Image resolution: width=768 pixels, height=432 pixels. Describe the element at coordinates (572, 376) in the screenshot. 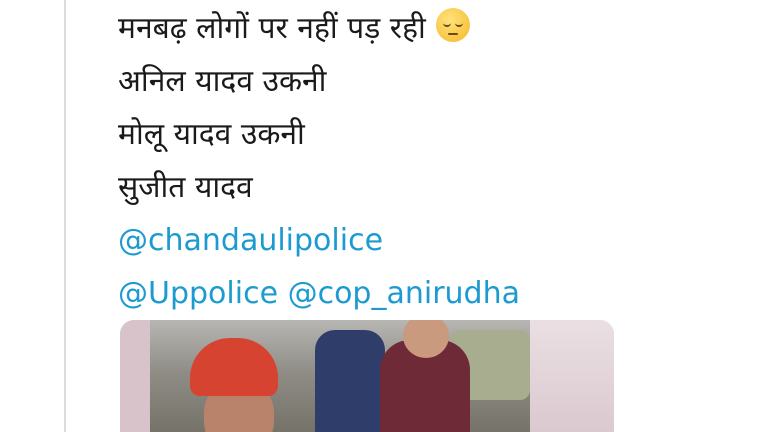

I see `media-letterbox-right` at that location.